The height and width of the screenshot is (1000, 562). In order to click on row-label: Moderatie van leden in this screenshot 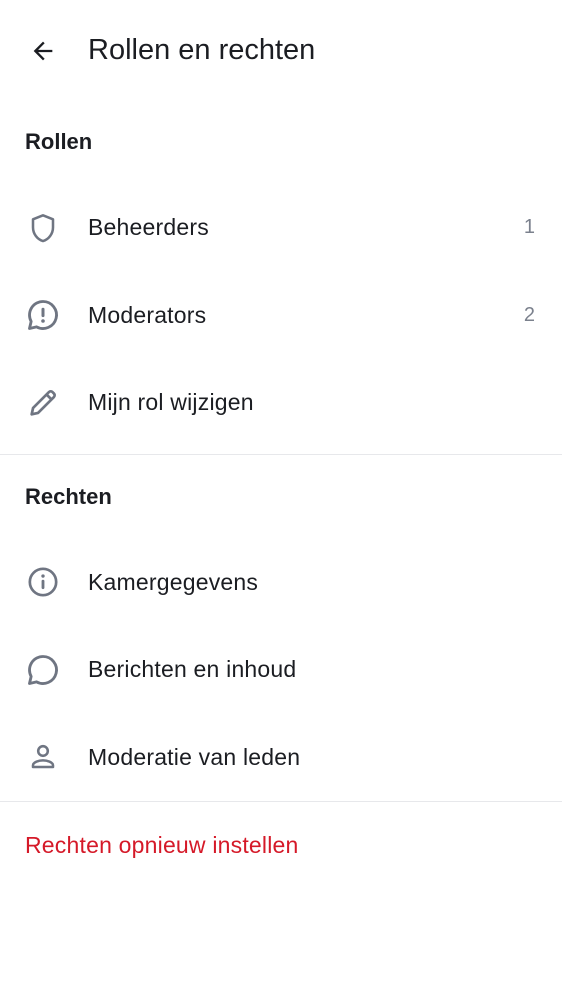, I will do `click(194, 756)`.